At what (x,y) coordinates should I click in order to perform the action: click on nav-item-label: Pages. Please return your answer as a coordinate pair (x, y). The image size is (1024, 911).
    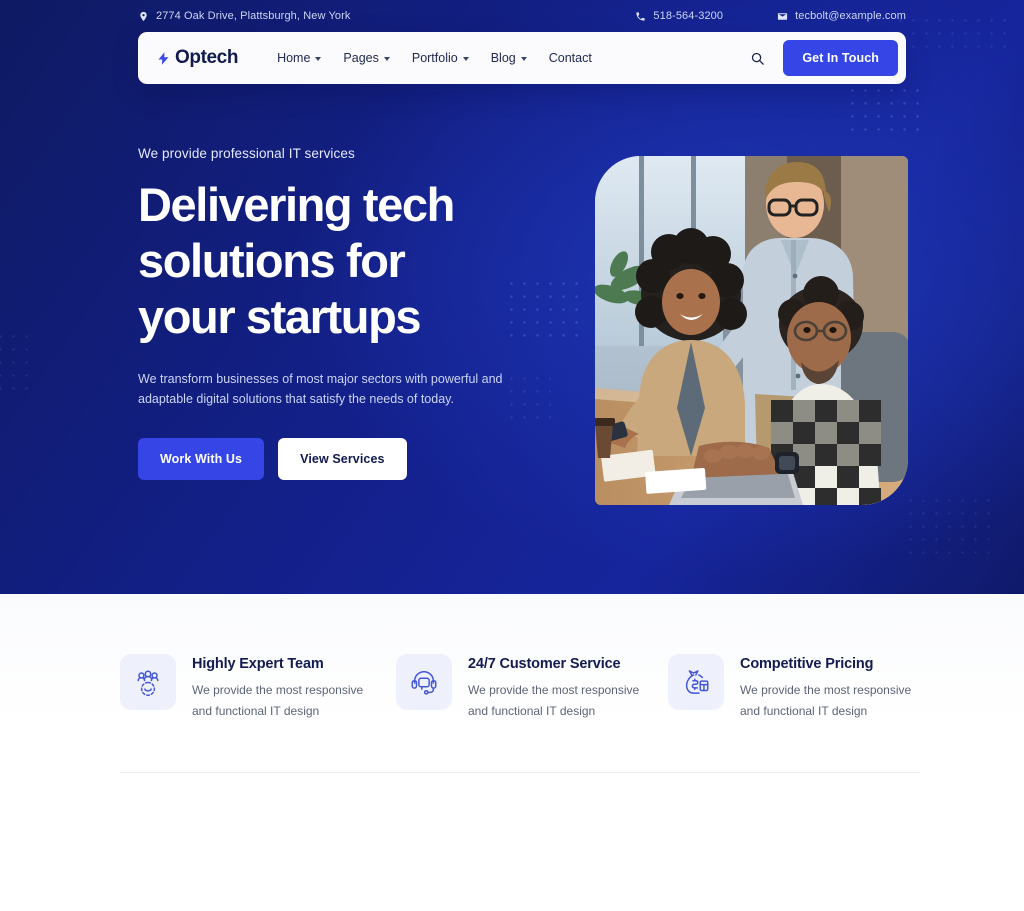
    Looking at the image, I should click on (361, 58).